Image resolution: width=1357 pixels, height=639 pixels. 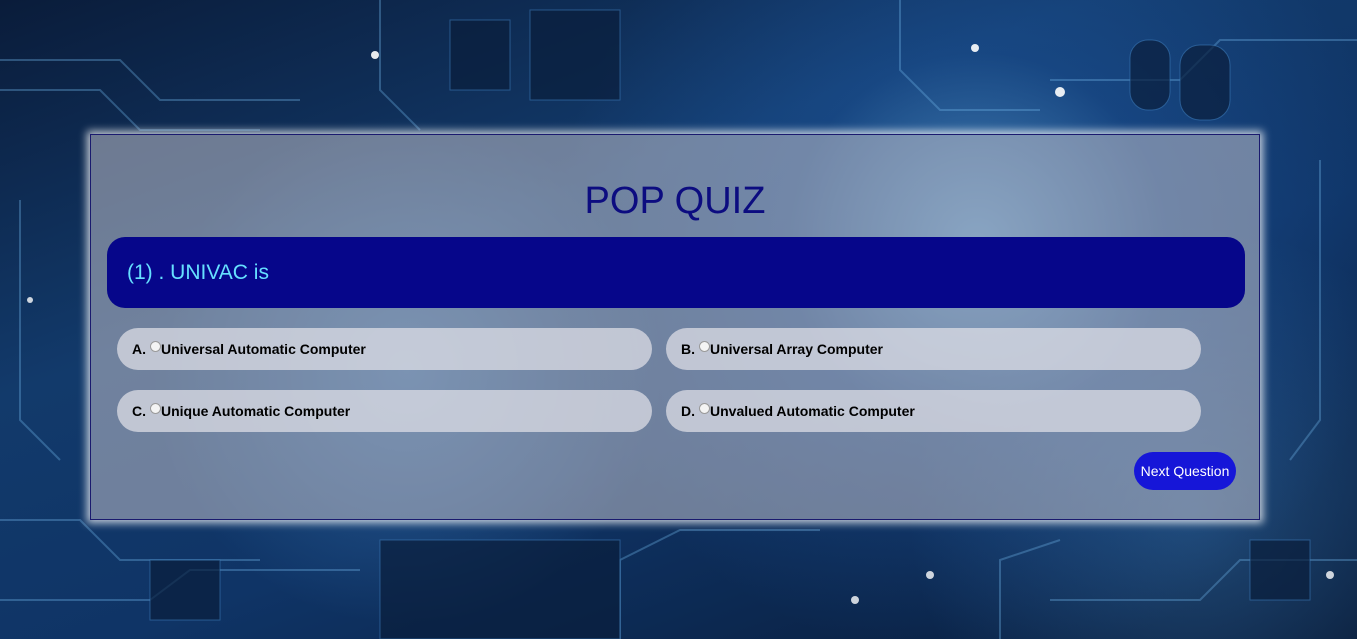 What do you see at coordinates (263, 349) in the screenshot?
I see `option-label: Universal Automatic Computer` at bounding box center [263, 349].